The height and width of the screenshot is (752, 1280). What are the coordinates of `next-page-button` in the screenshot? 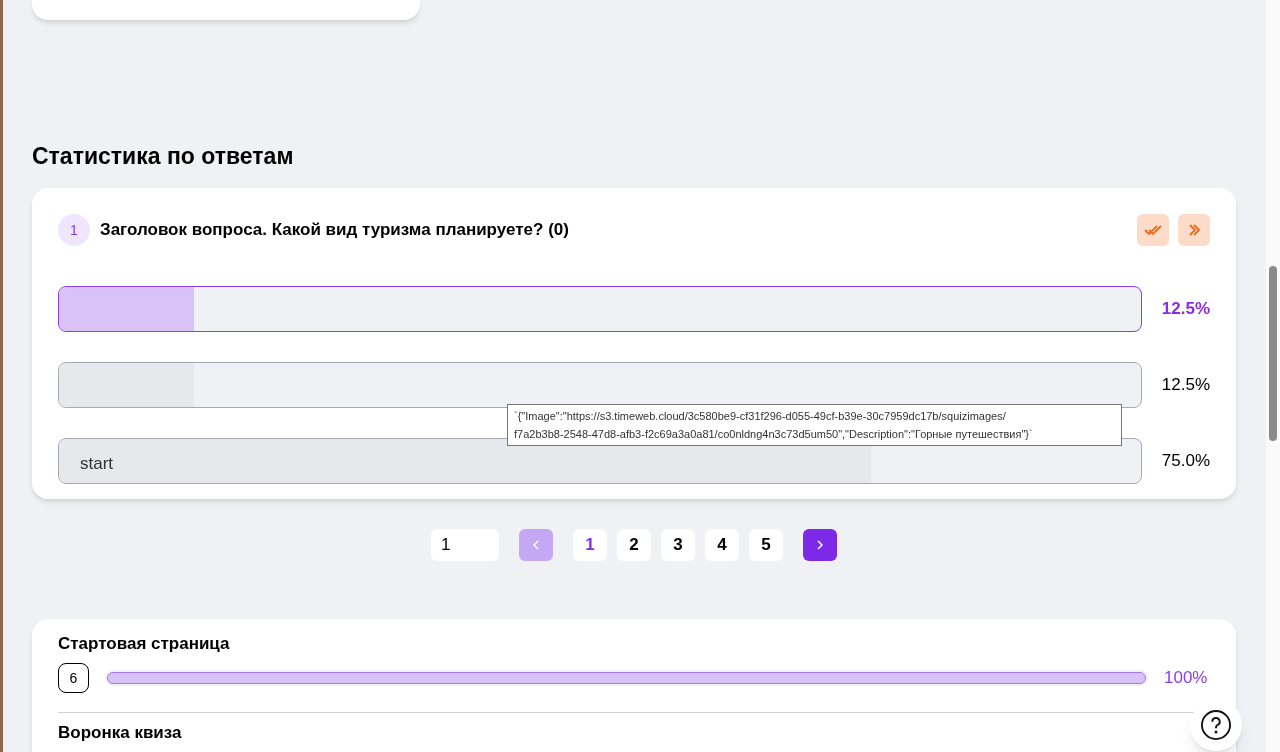 It's located at (820, 545).